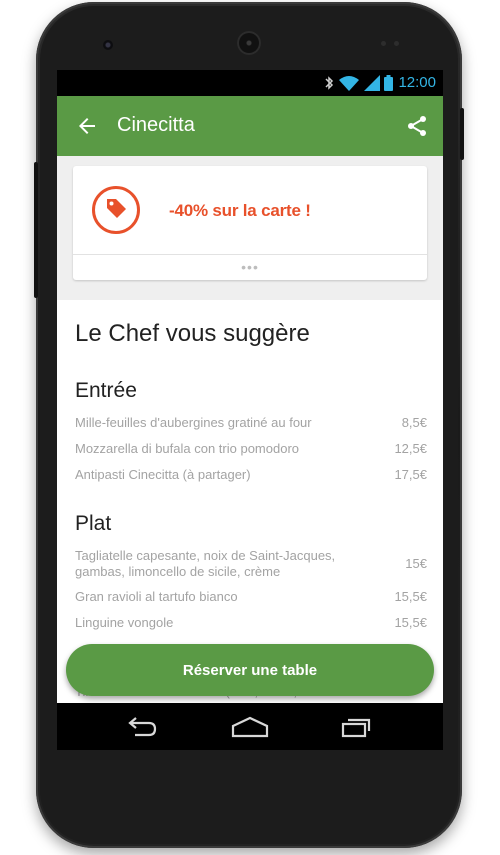 The height and width of the screenshot is (855, 500). What do you see at coordinates (156, 596) in the screenshot?
I see `menu-item-name: Gran ravioli al tartufo bianco` at bounding box center [156, 596].